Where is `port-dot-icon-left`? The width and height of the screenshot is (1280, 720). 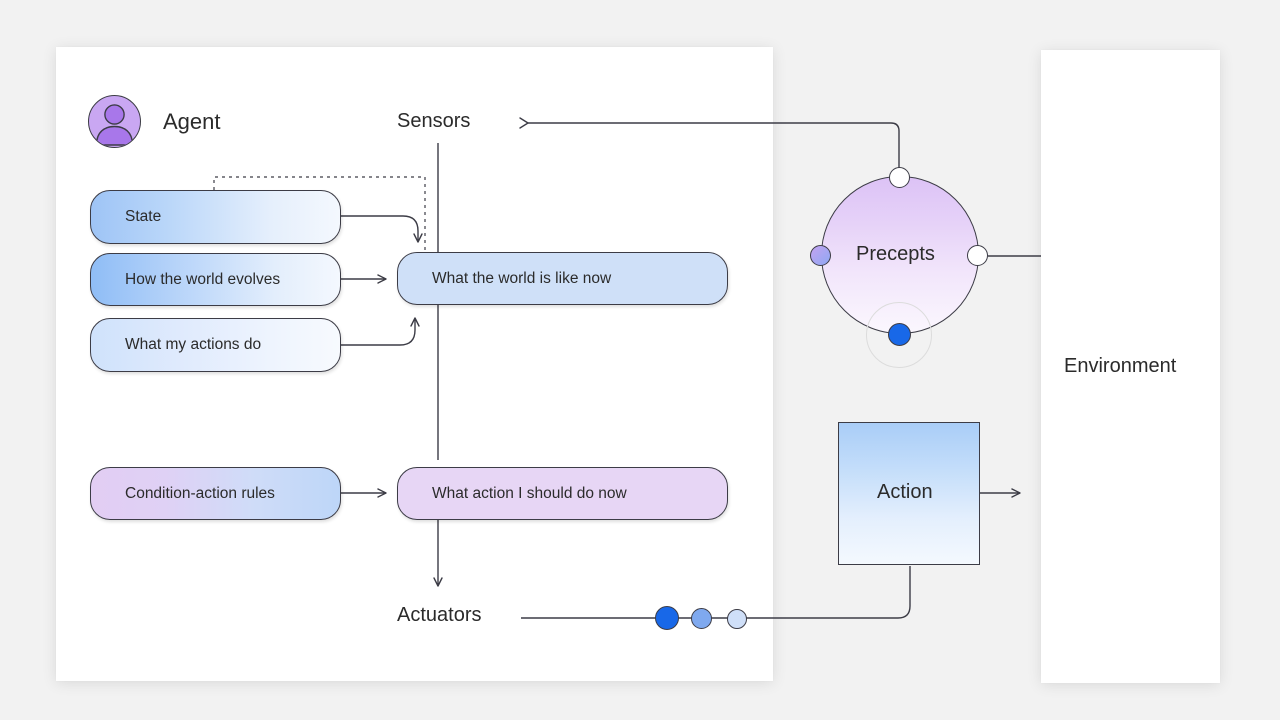 port-dot-icon-left is located at coordinates (820, 255).